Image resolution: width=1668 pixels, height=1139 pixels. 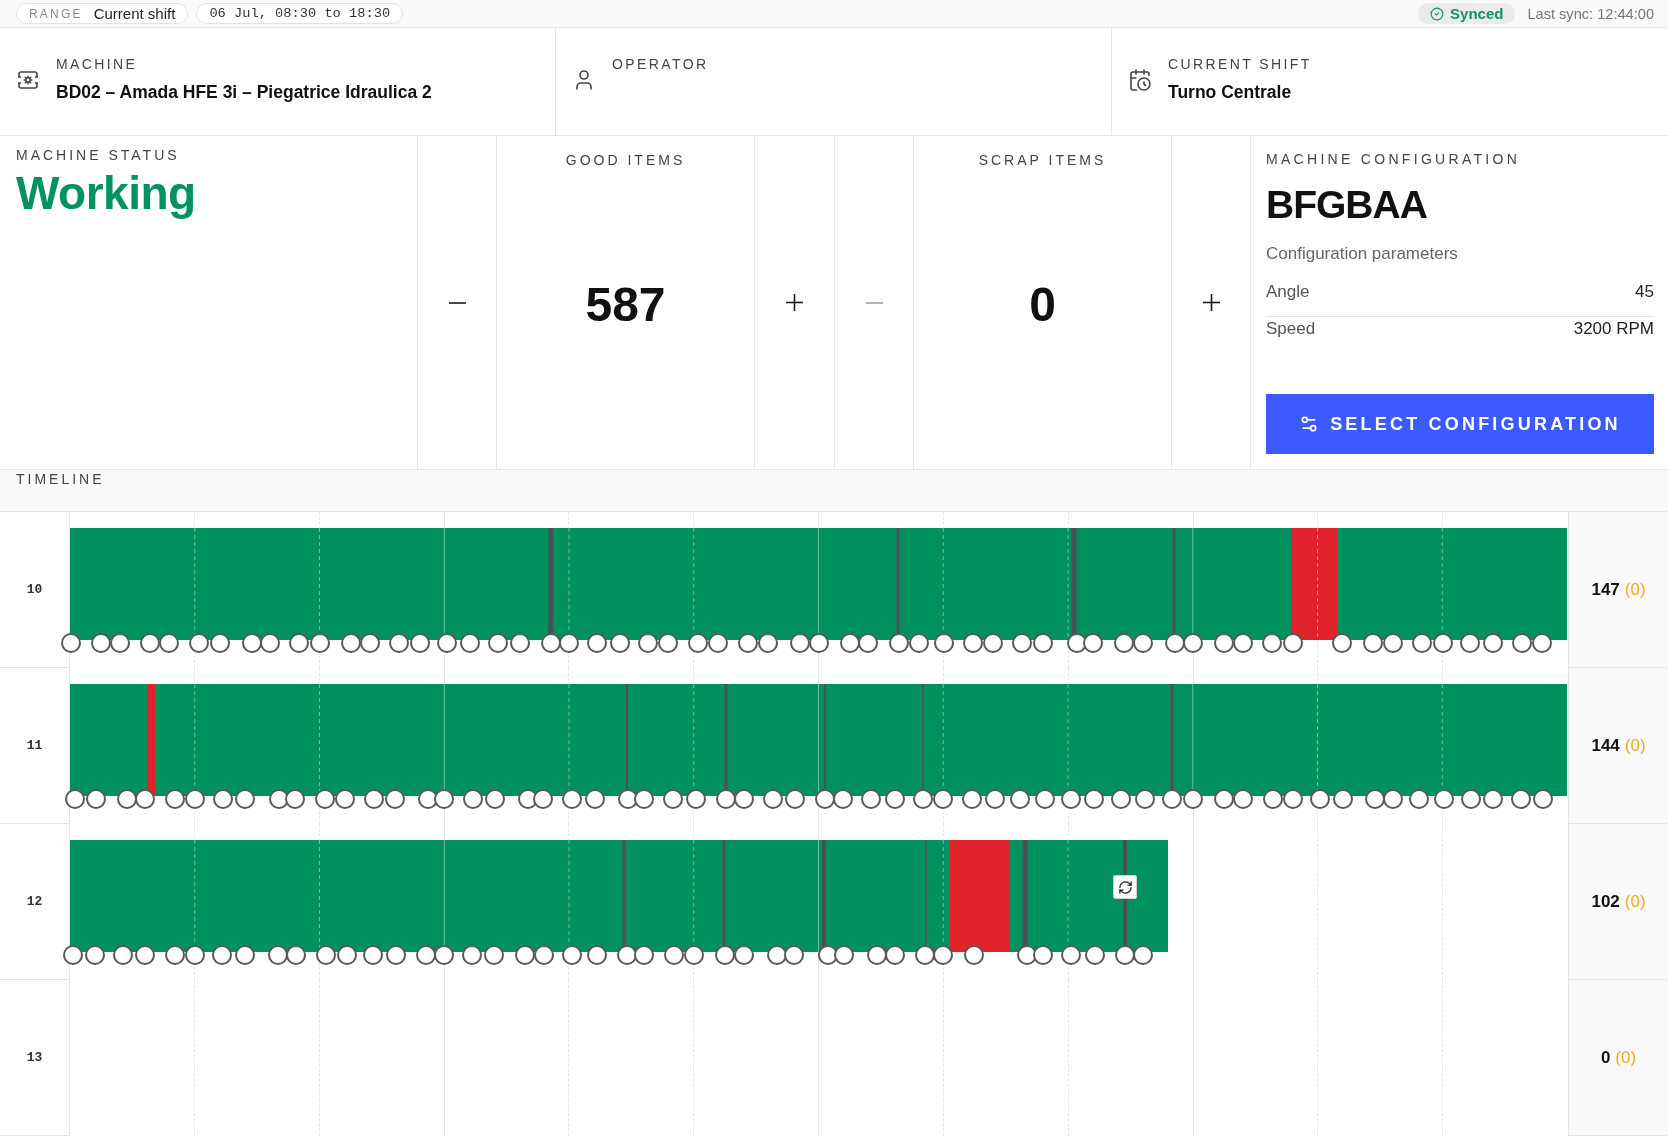 What do you see at coordinates (244, 92) in the screenshot?
I see `info-value: BD02 – Amada HFE 3i – Piegatrice Idraulica 2` at bounding box center [244, 92].